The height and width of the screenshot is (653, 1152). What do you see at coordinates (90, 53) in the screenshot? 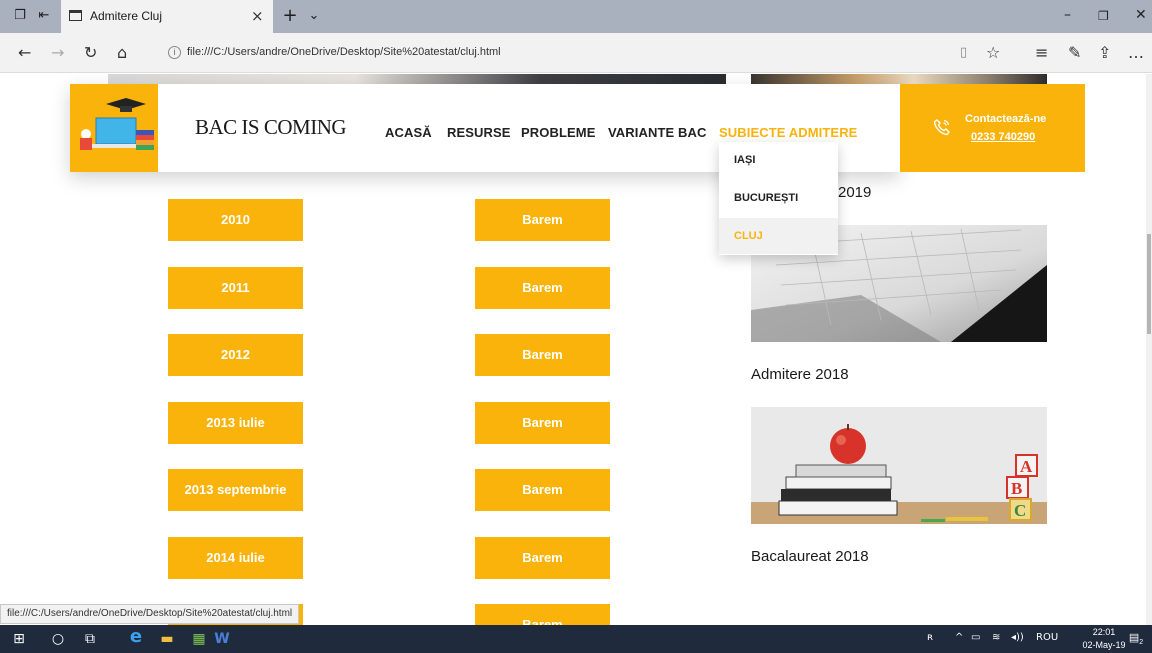
I see `refresh-icon: ↻` at bounding box center [90, 53].